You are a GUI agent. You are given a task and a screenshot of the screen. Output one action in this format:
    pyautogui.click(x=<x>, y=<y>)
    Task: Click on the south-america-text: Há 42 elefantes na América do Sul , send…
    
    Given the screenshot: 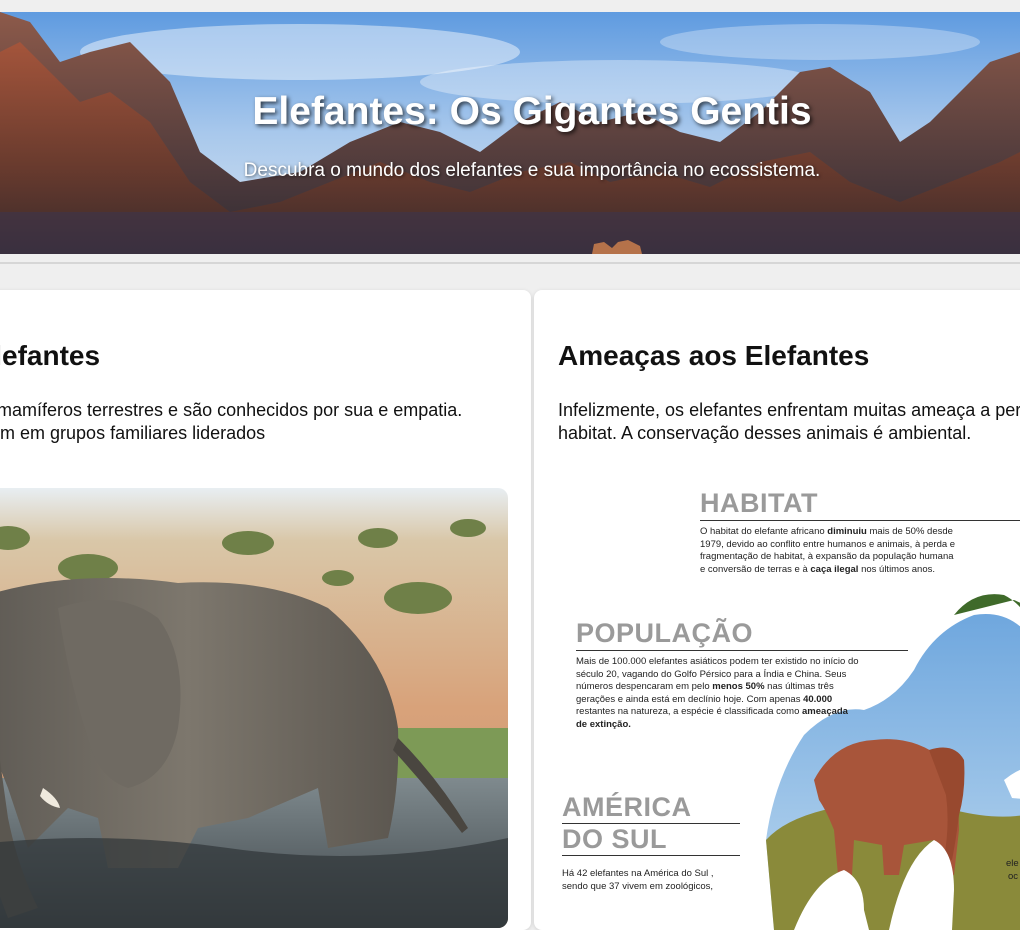 What is the action you would take?
    pyautogui.click(x=638, y=880)
    